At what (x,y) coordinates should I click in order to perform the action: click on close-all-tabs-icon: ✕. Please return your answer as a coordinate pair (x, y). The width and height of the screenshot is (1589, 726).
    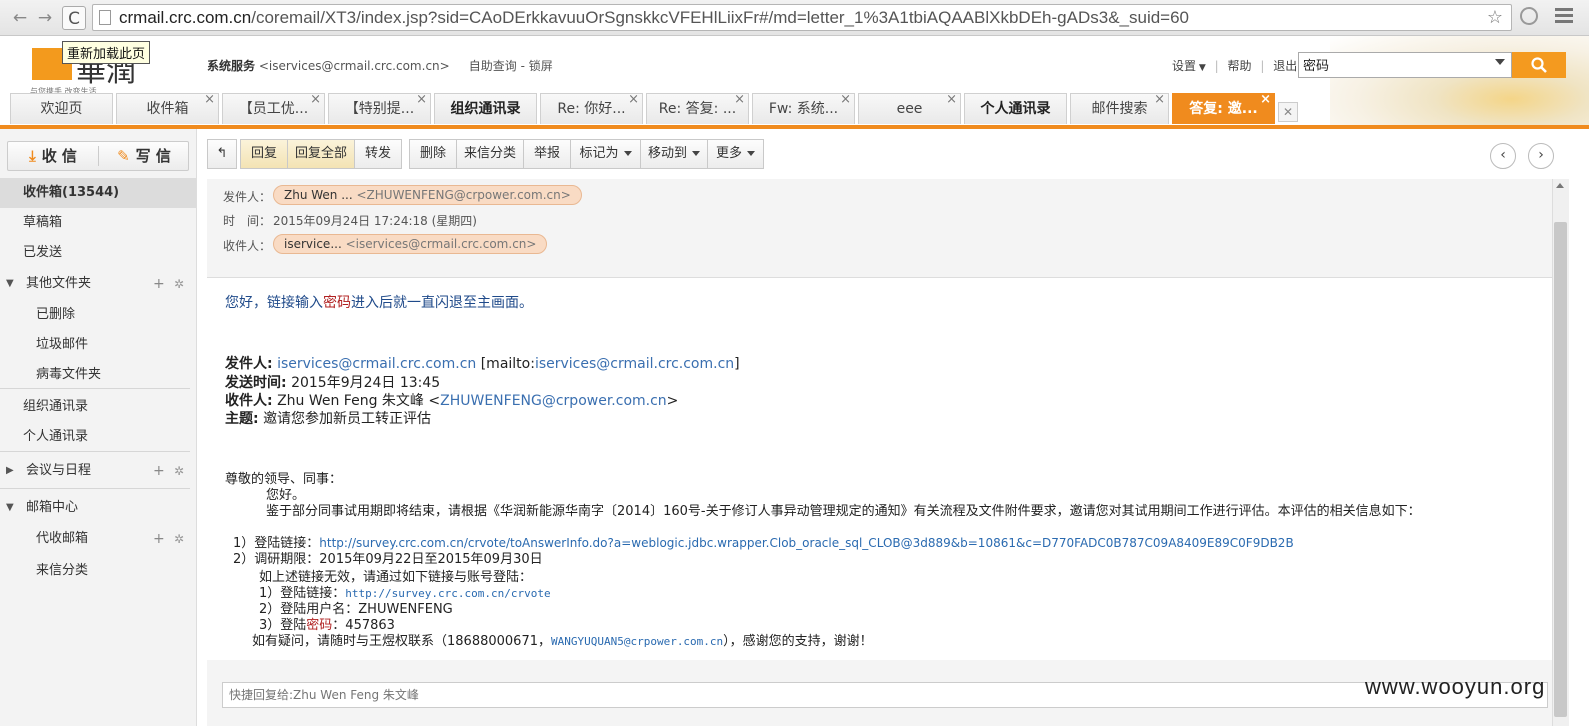
    Looking at the image, I should click on (1288, 112).